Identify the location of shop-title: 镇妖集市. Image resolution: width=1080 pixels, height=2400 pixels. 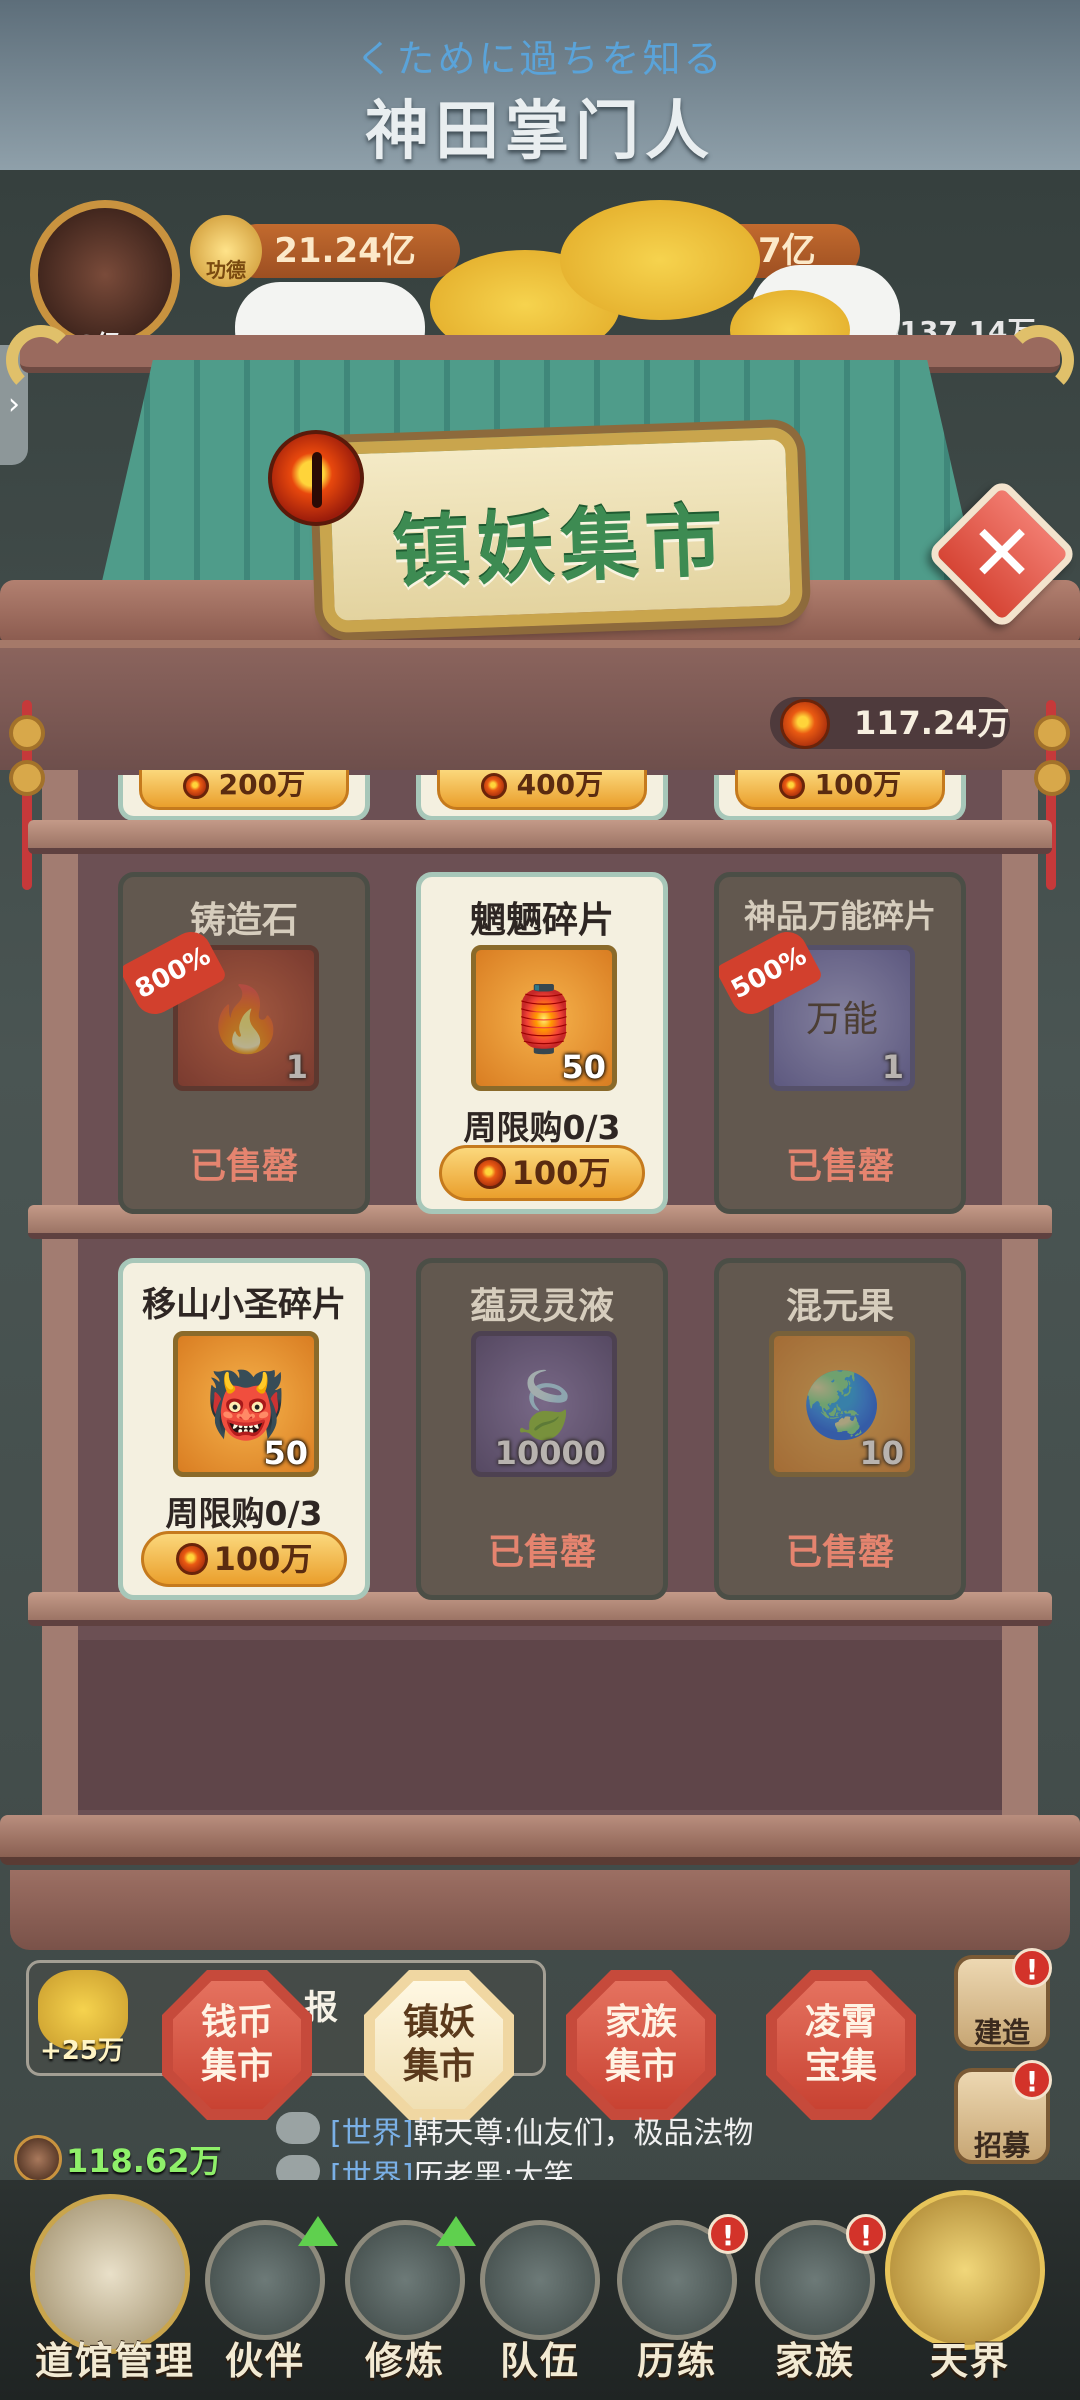
(561, 547).